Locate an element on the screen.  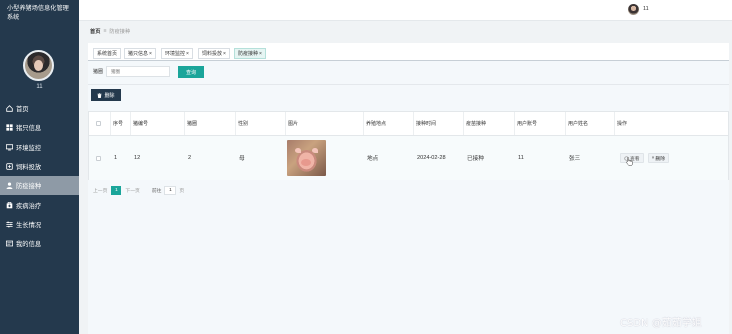
prev-page-button: 上一页 is located at coordinates (100, 190).